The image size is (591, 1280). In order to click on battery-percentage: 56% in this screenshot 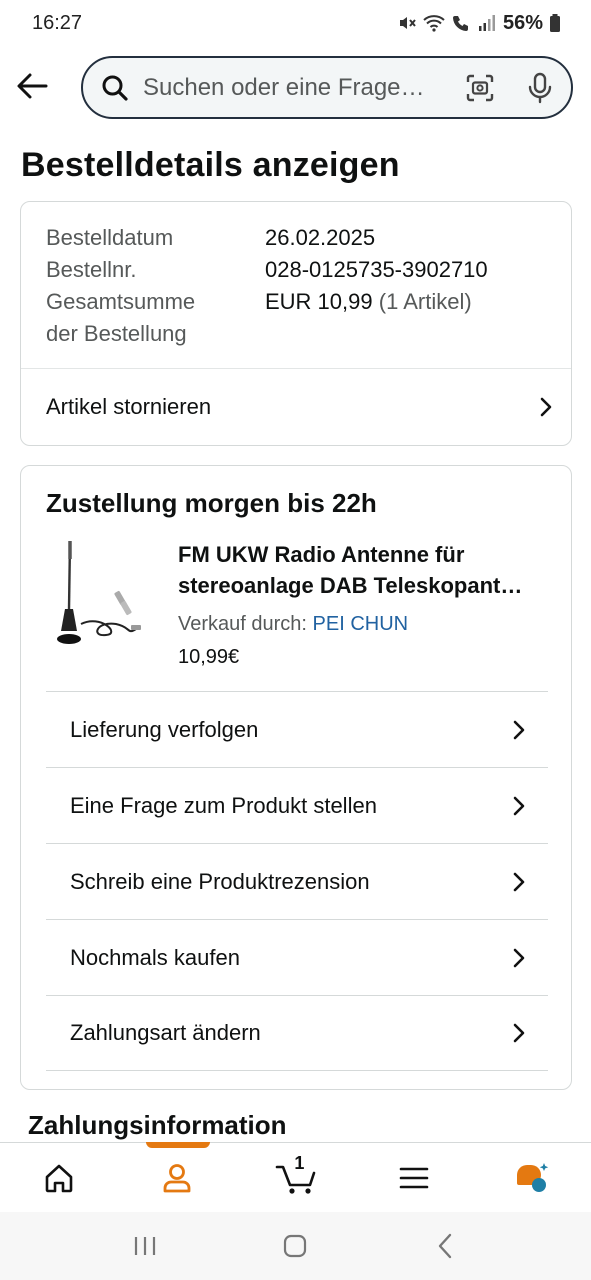, I will do `click(522, 22)`.